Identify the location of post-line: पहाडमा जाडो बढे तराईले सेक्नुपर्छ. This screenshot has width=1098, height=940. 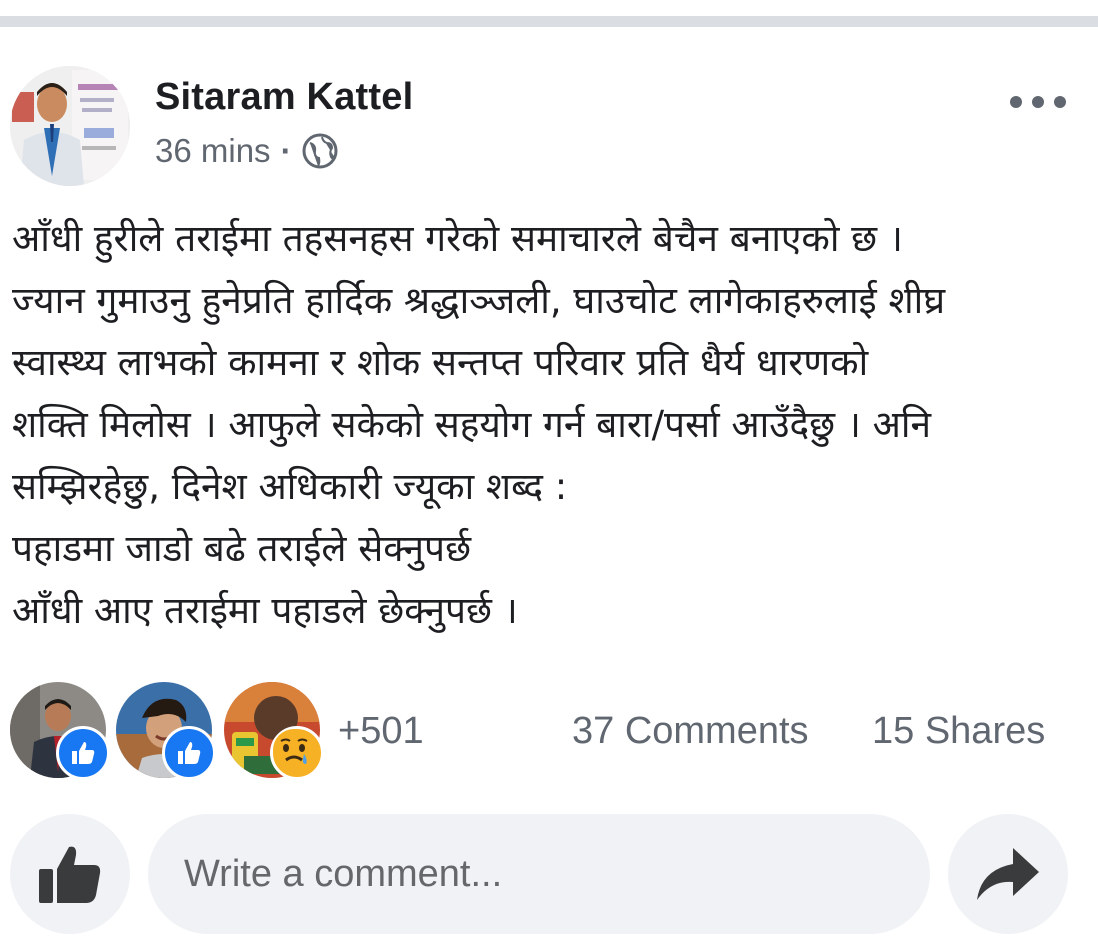
(242, 548).